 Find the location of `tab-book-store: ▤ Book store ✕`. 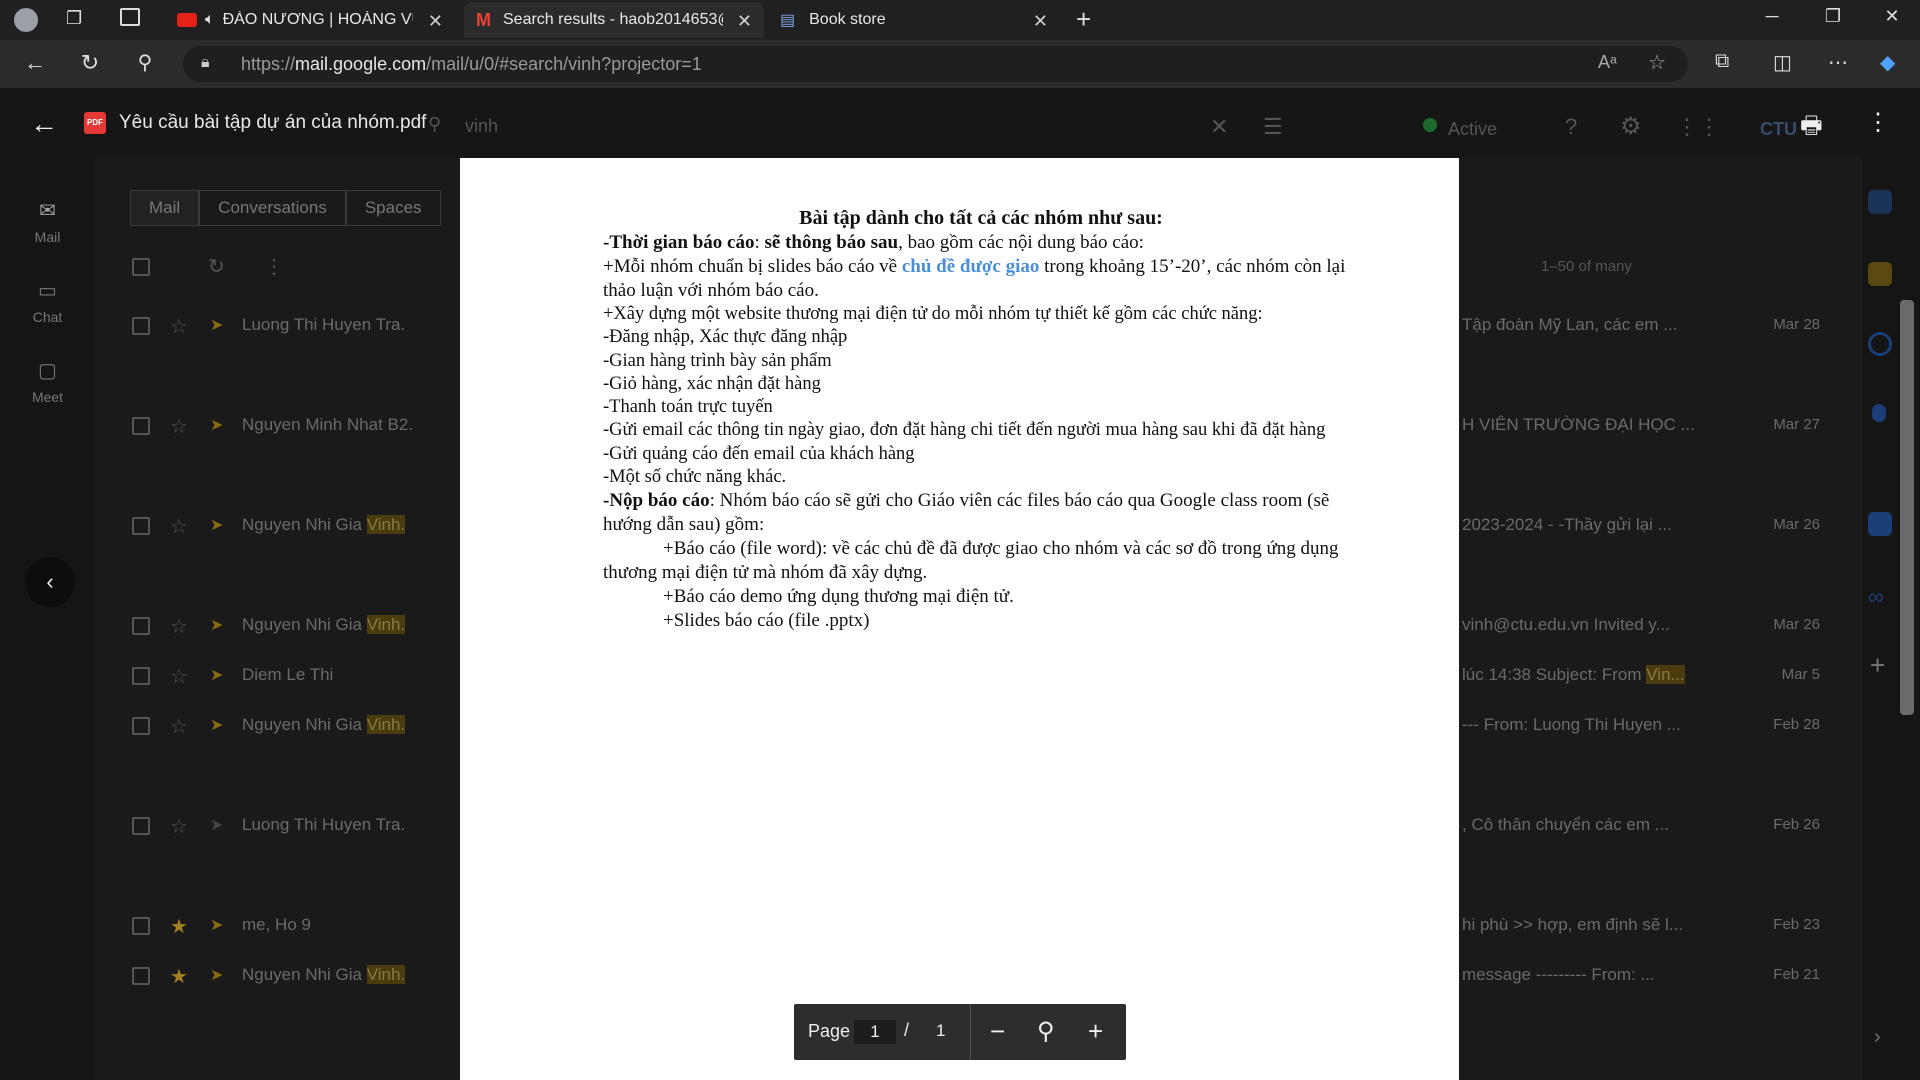

tab-book-store: ▤ Book store ✕ is located at coordinates (914, 20).